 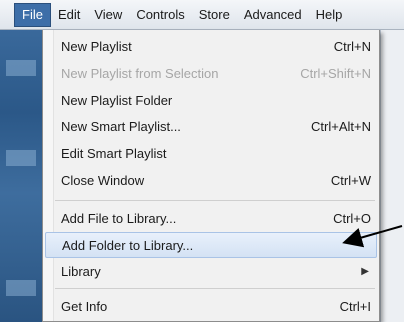 What do you see at coordinates (273, 15) in the screenshot?
I see `menu-advanced: Advanced` at bounding box center [273, 15].